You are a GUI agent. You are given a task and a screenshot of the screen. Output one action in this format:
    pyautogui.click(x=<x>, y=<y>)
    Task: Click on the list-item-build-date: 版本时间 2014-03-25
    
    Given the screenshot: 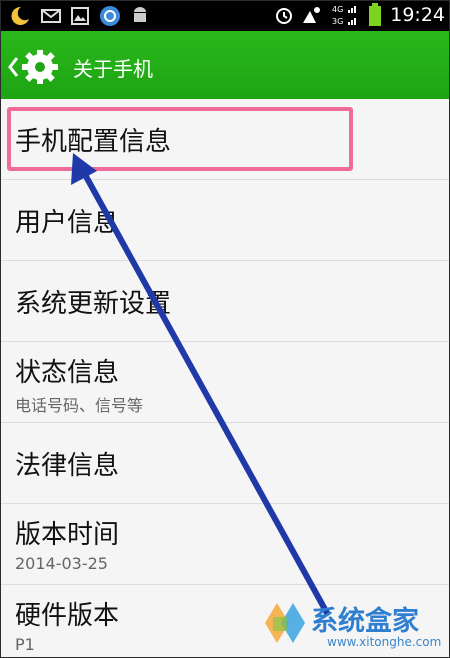 What is the action you would take?
    pyautogui.click(x=225, y=544)
    